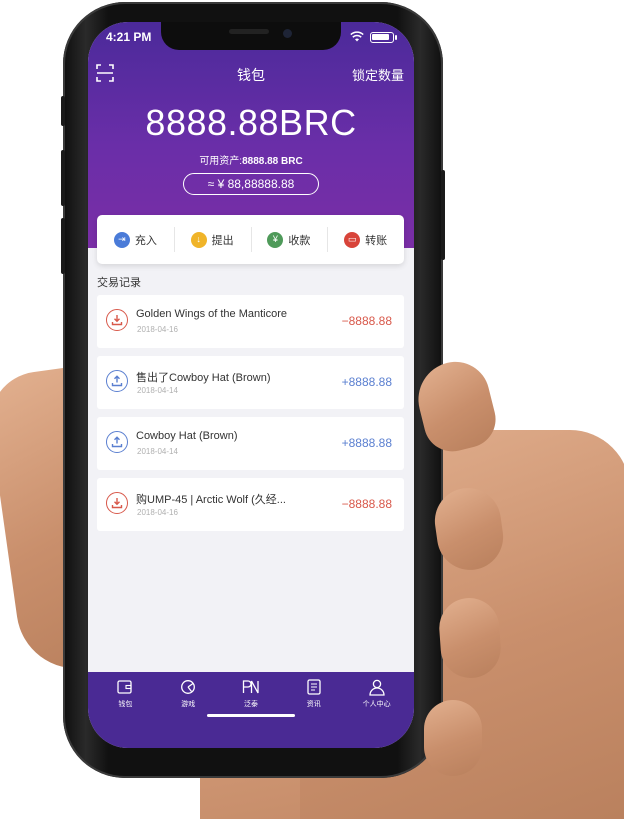  Describe the element at coordinates (63, 111) in the screenshot. I see `phone-side-button` at that location.